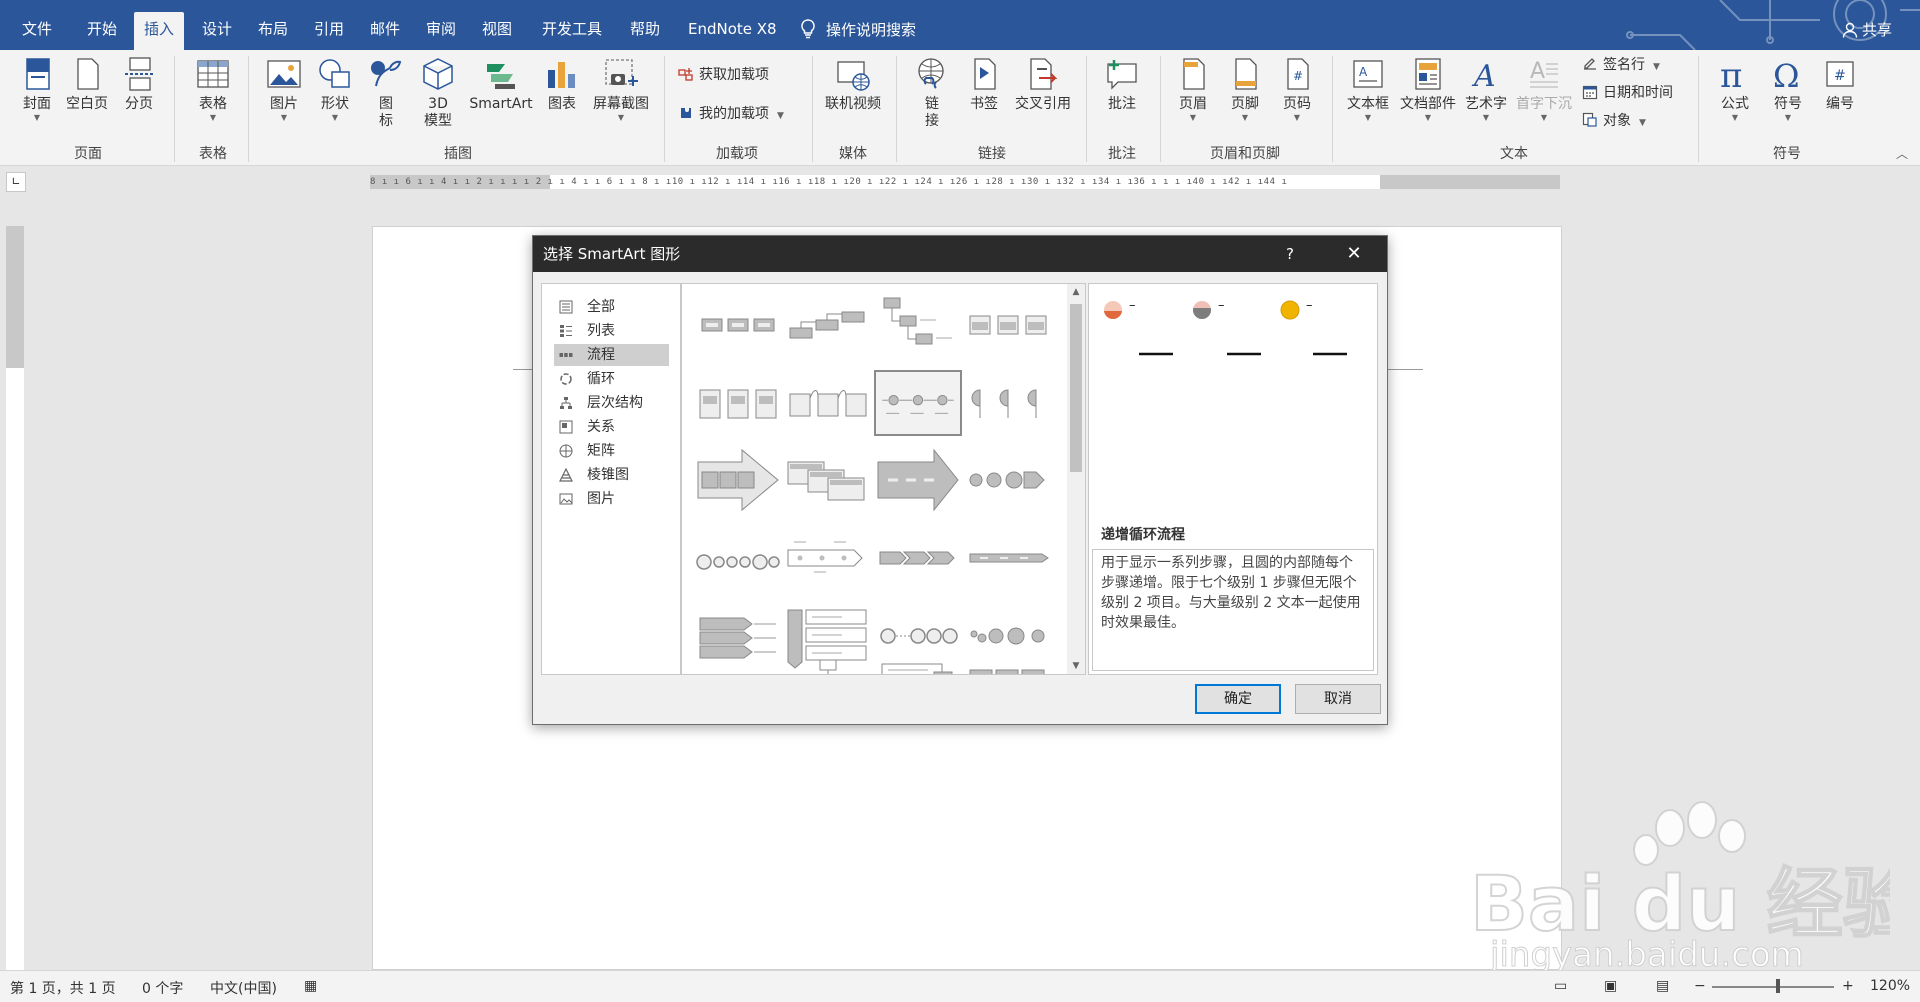 This screenshot has width=1920, height=1002. What do you see at coordinates (960, 254) in the screenshot?
I see `dialog-title-bar: 选择 SmartArt 图形 ? ✕` at bounding box center [960, 254].